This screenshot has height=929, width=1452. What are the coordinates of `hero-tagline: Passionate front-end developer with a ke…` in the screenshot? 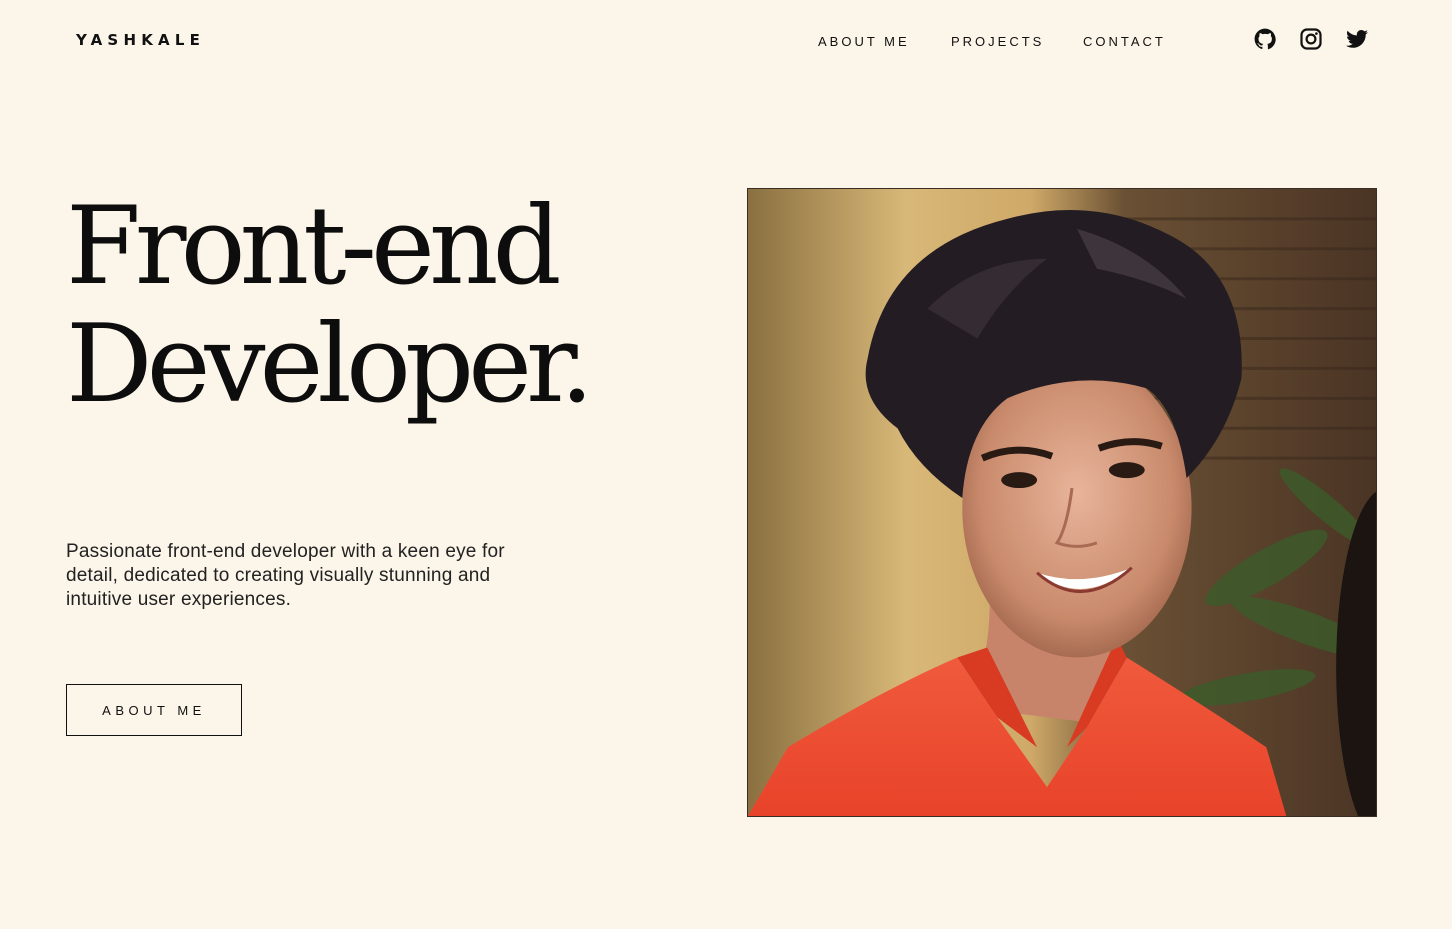 It's located at (285, 575).